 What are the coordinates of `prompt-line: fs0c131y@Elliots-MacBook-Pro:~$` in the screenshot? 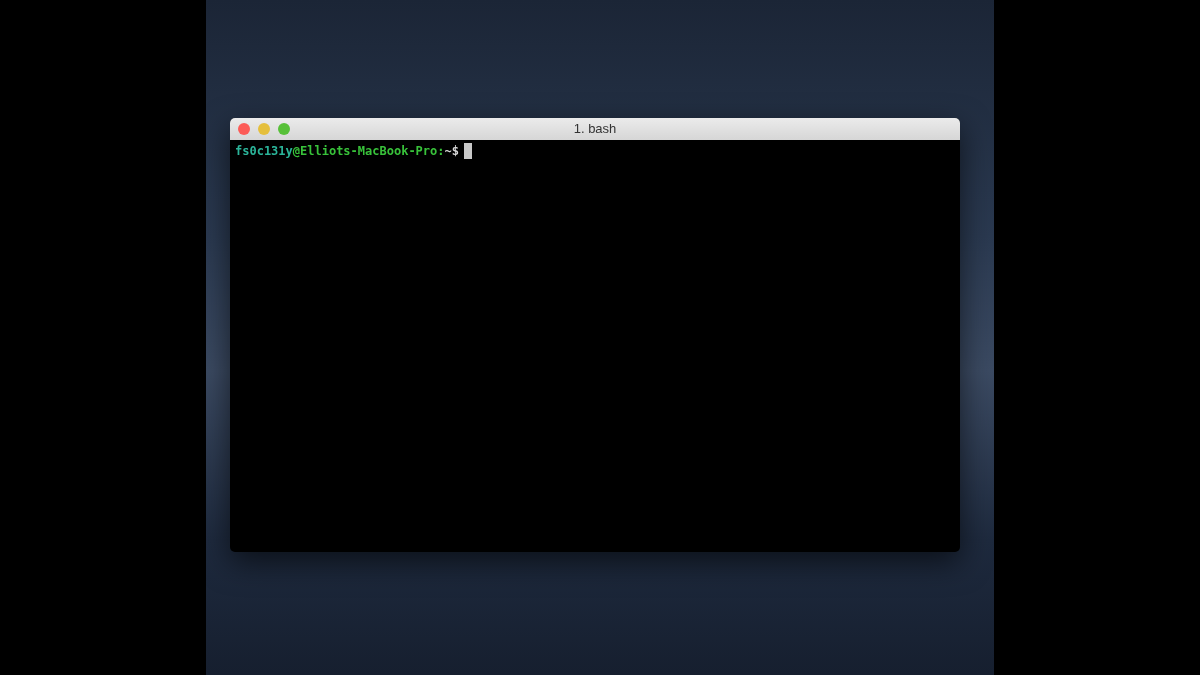 It's located at (347, 151).